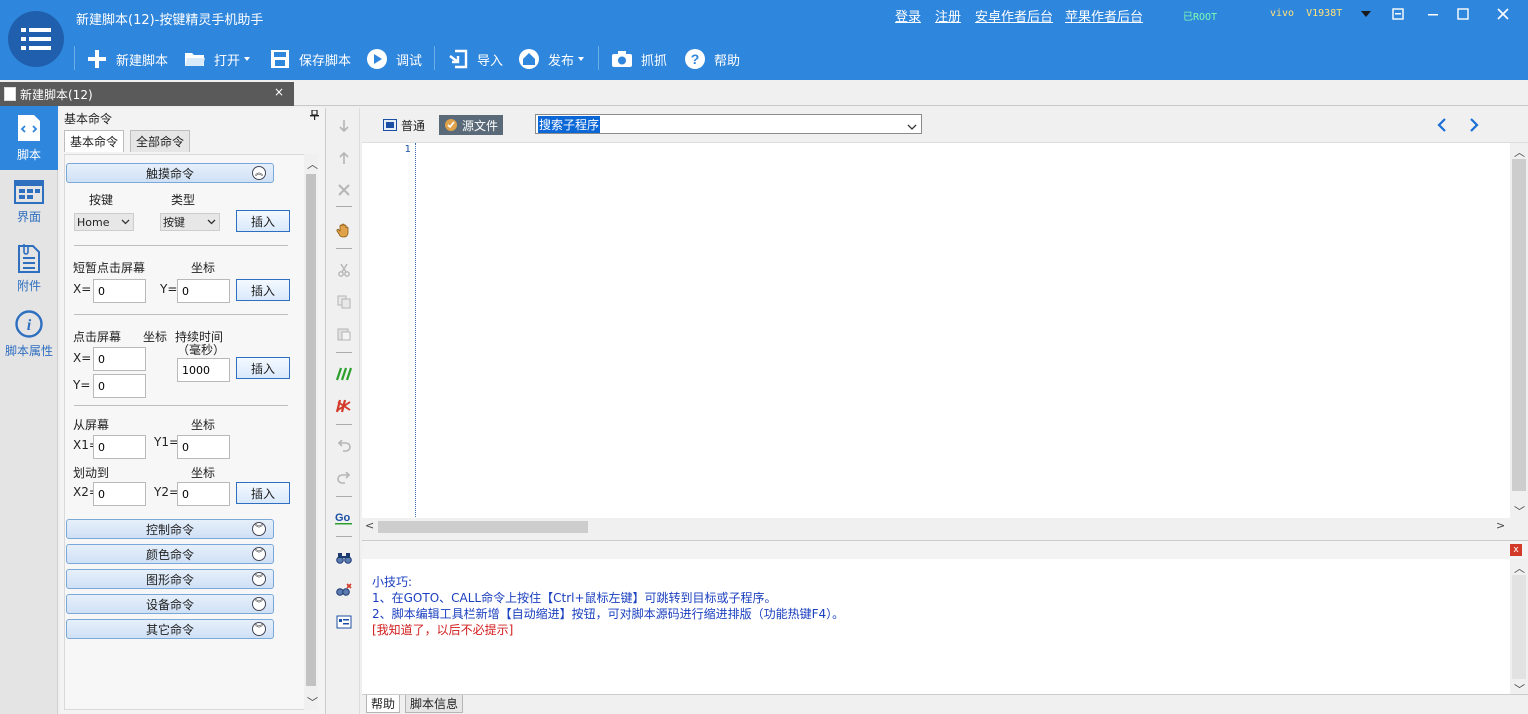  Describe the element at coordinates (1474, 125) in the screenshot. I see `navigate-forward-button` at that location.